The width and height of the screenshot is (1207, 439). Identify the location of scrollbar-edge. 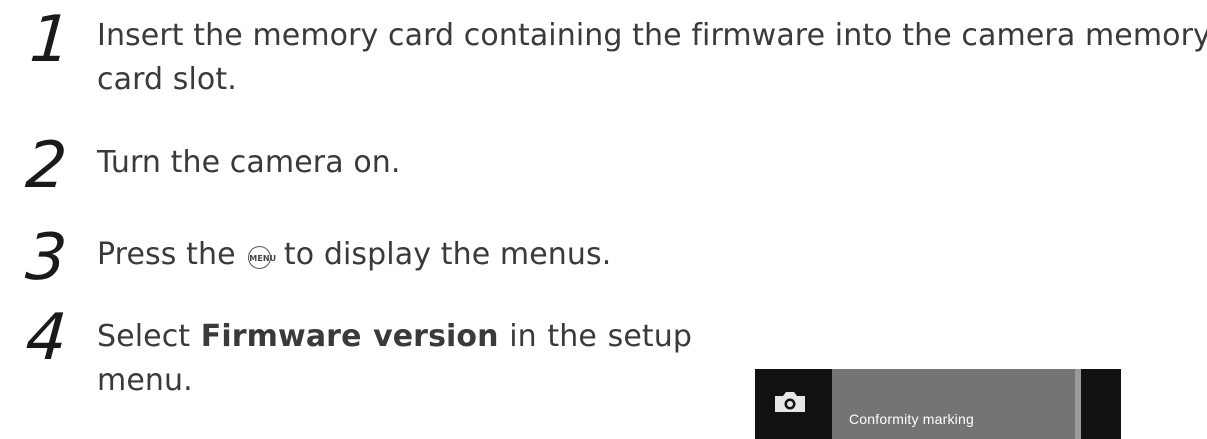
(1078, 404).